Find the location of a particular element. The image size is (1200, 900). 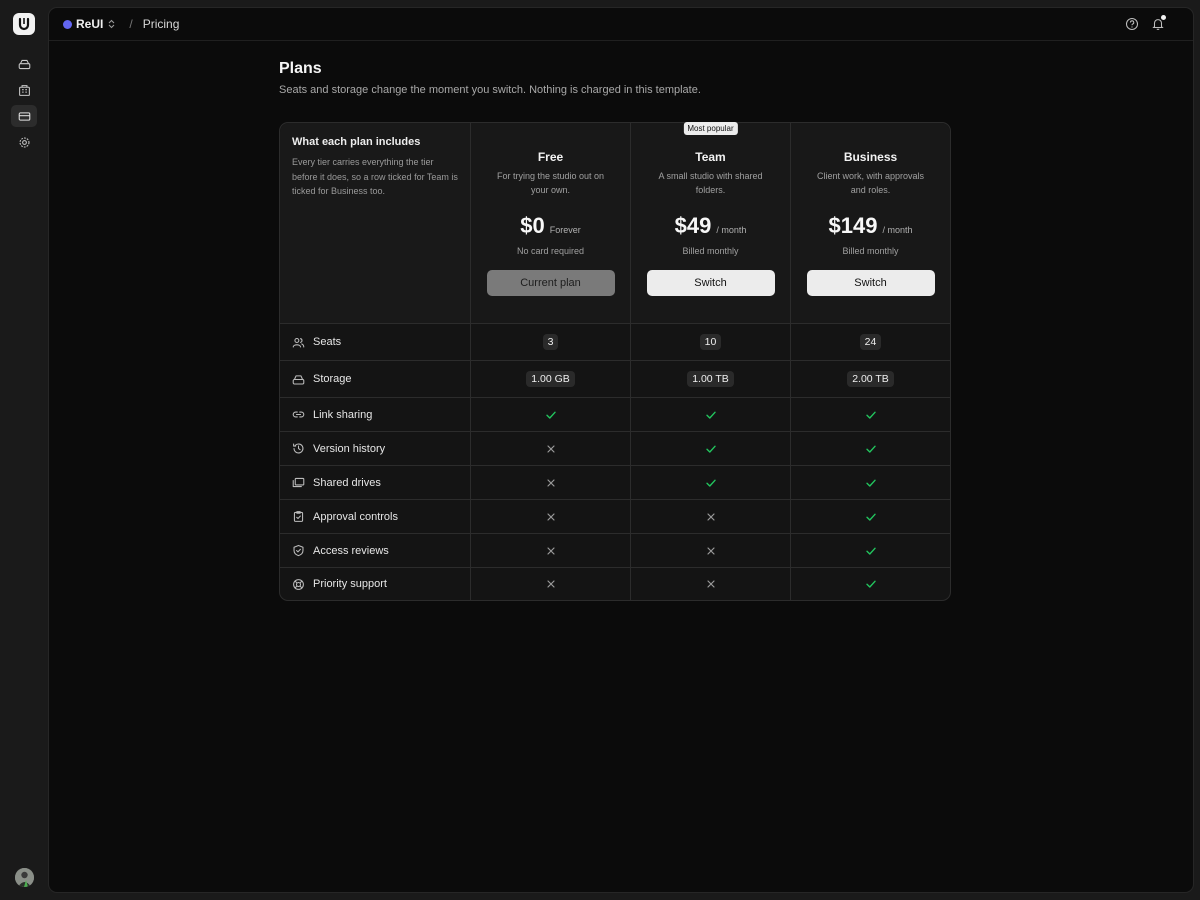

feature-cell: Version history is located at coordinates (375, 448).